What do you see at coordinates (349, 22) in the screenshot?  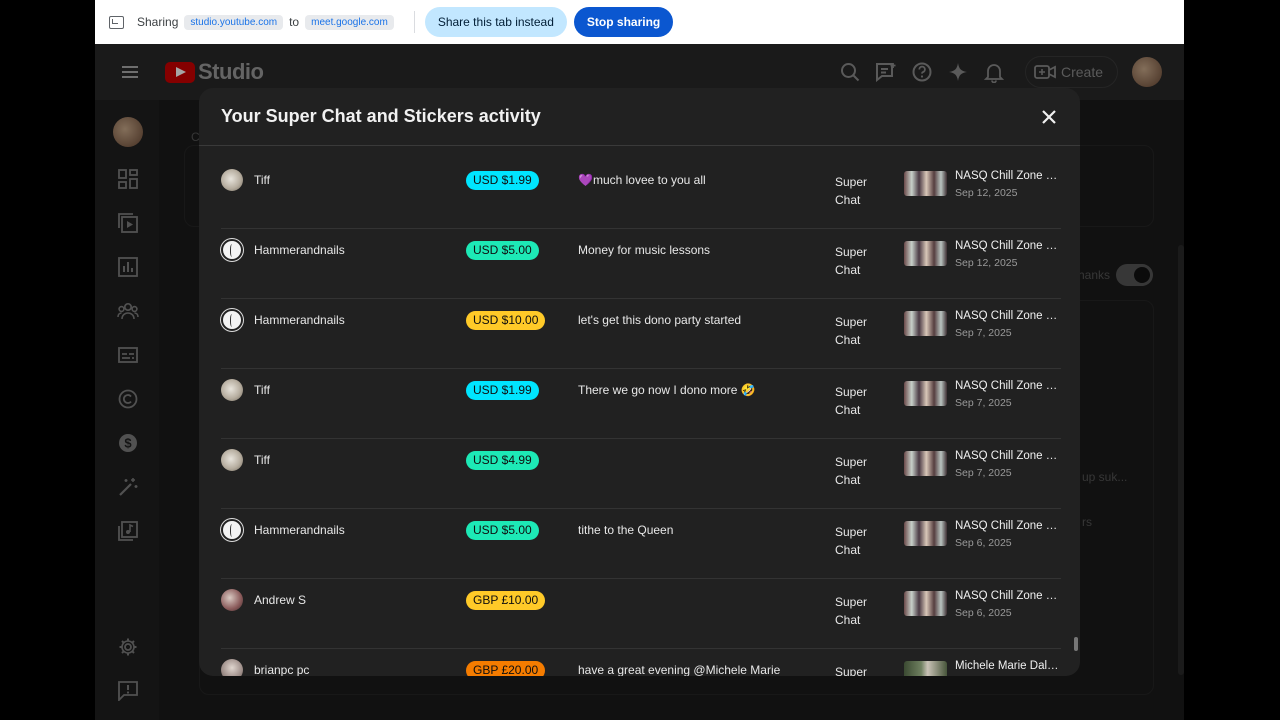 I see `share-target-chip: meet.google.com` at bounding box center [349, 22].